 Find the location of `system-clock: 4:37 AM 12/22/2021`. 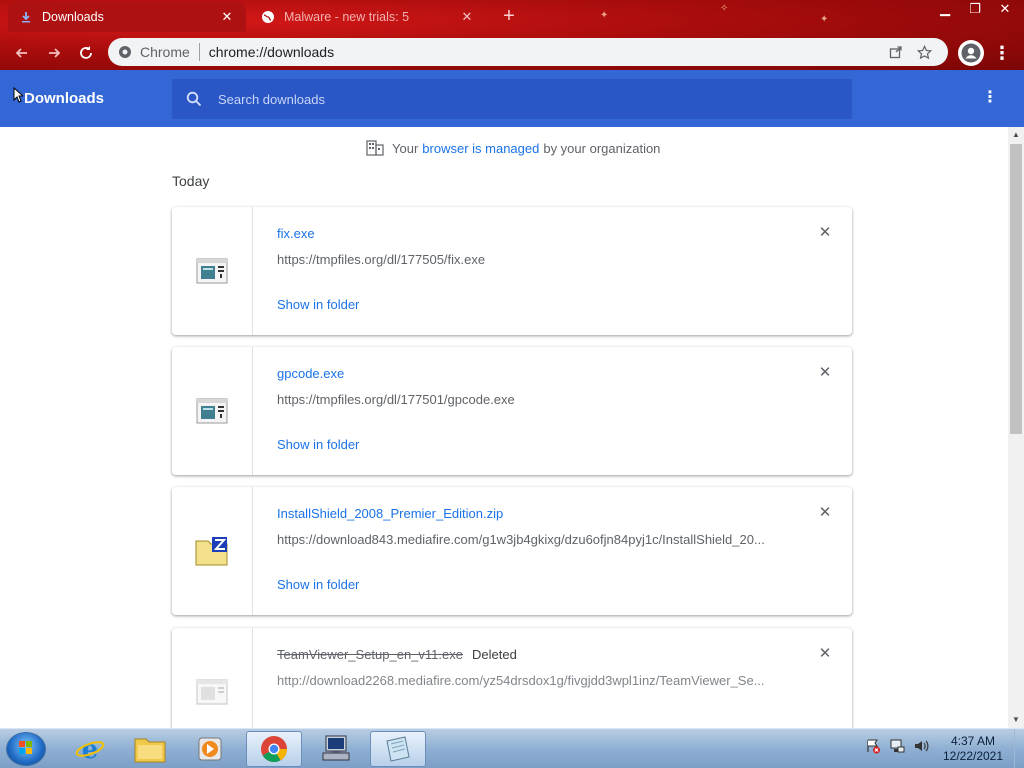

system-clock: 4:37 AM 12/22/2021 is located at coordinates (973, 749).